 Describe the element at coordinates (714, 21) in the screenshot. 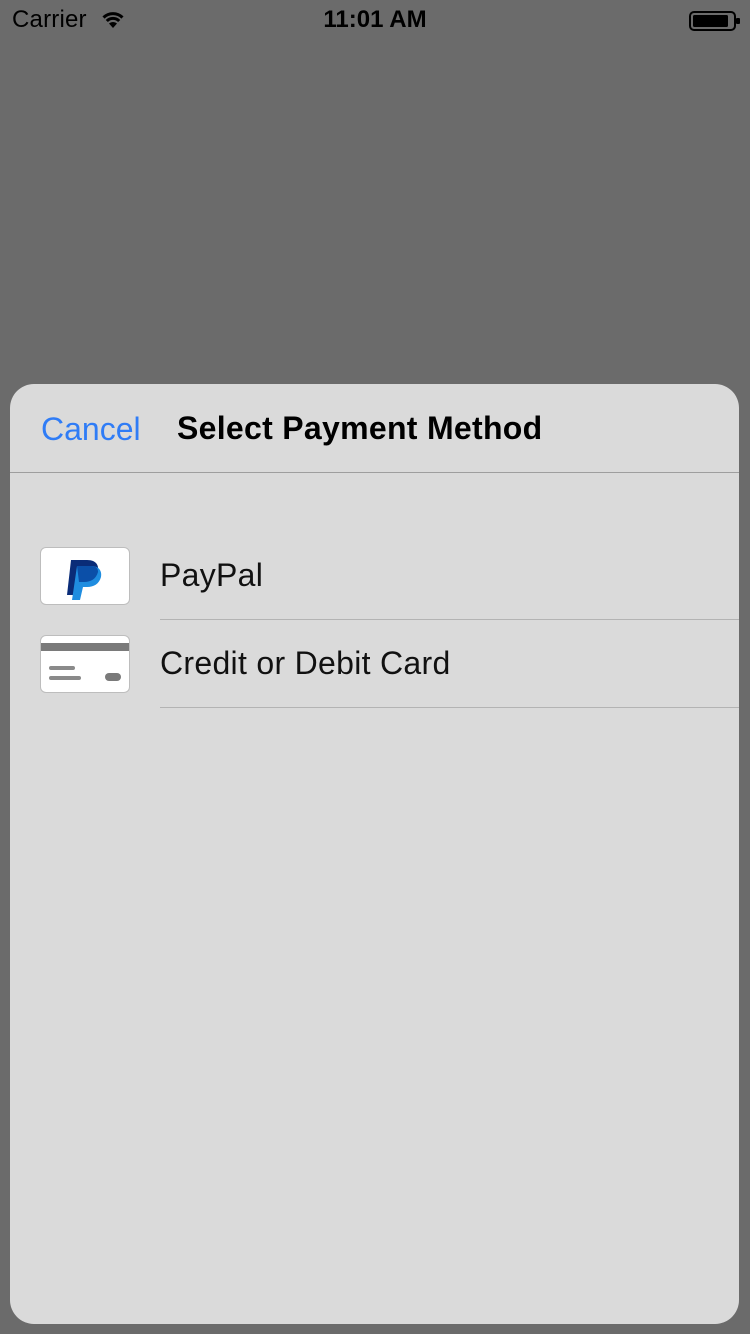

I see `battery-icon` at that location.